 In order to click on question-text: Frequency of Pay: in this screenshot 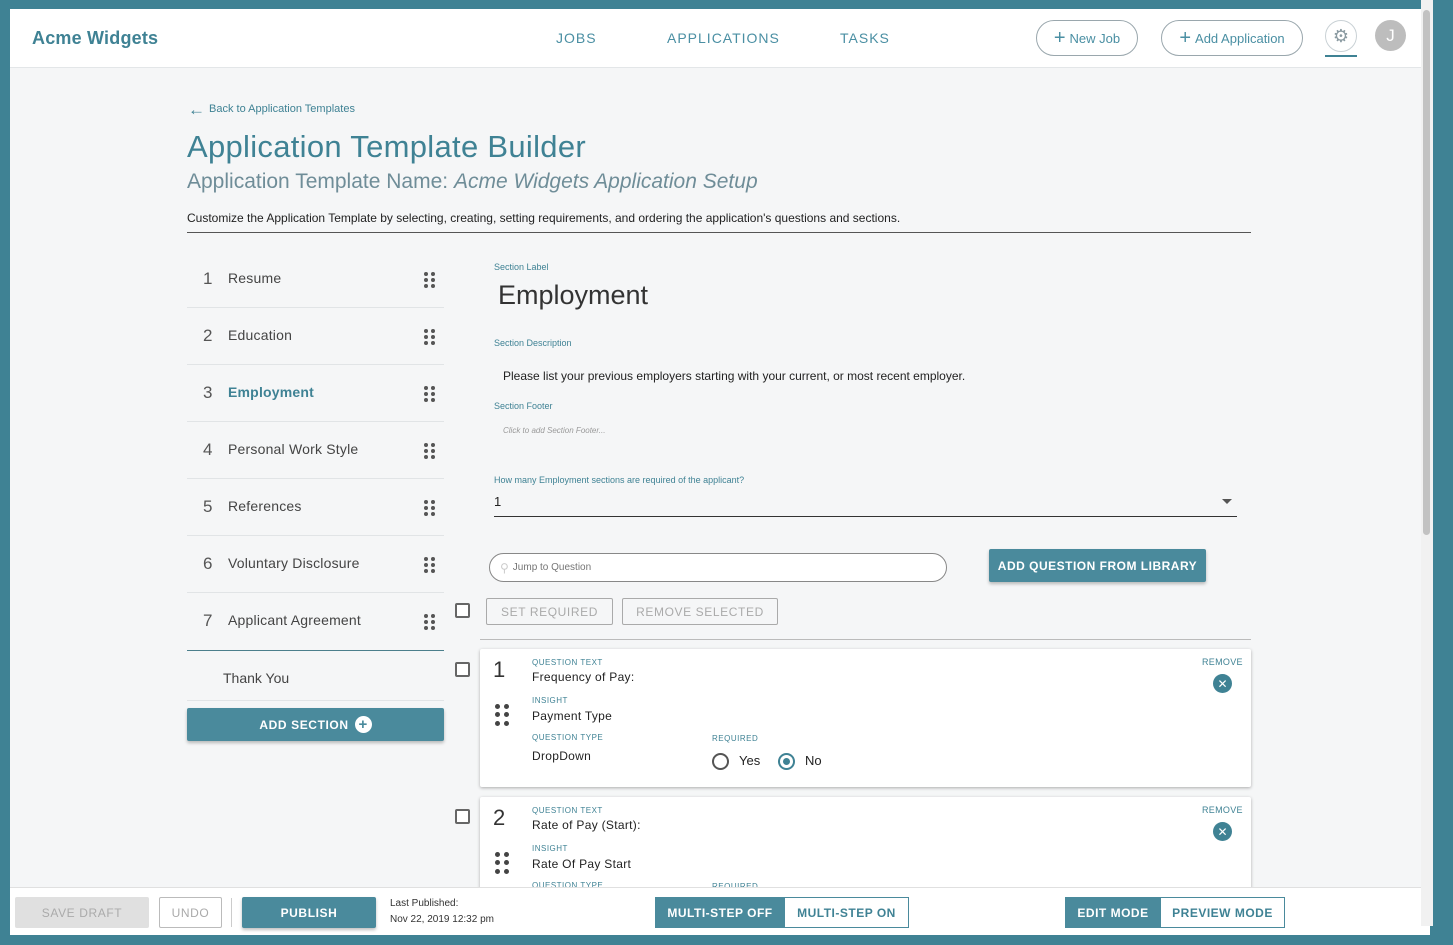, I will do `click(583, 677)`.